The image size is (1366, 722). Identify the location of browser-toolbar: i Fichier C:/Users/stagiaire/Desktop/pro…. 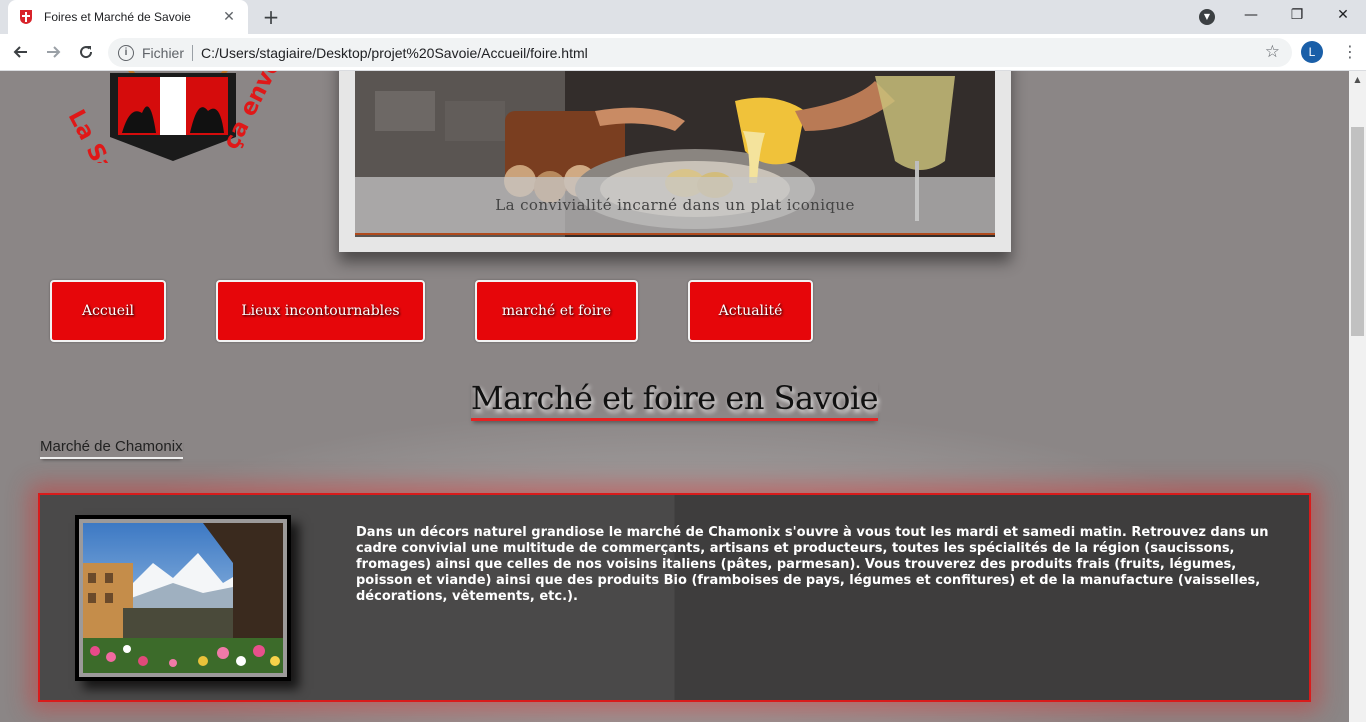
(683, 52).